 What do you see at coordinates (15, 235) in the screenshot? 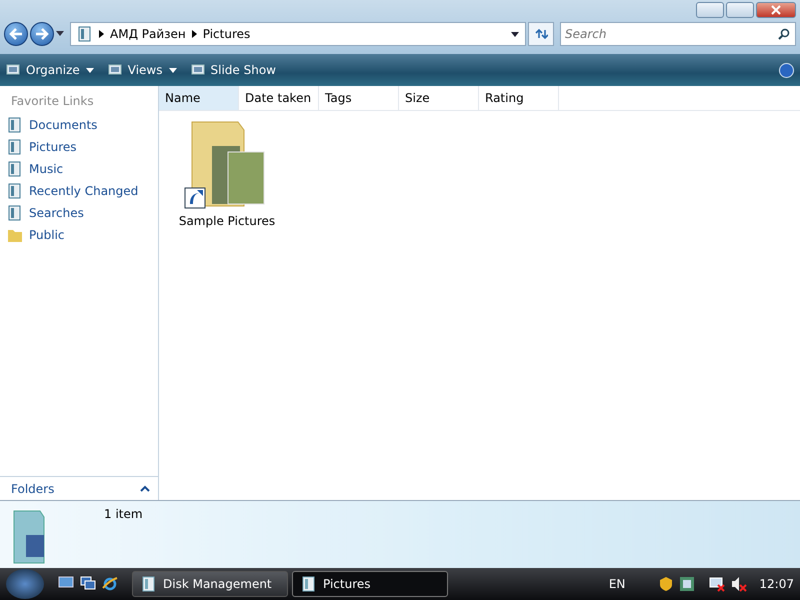
I see `folder-icon` at bounding box center [15, 235].